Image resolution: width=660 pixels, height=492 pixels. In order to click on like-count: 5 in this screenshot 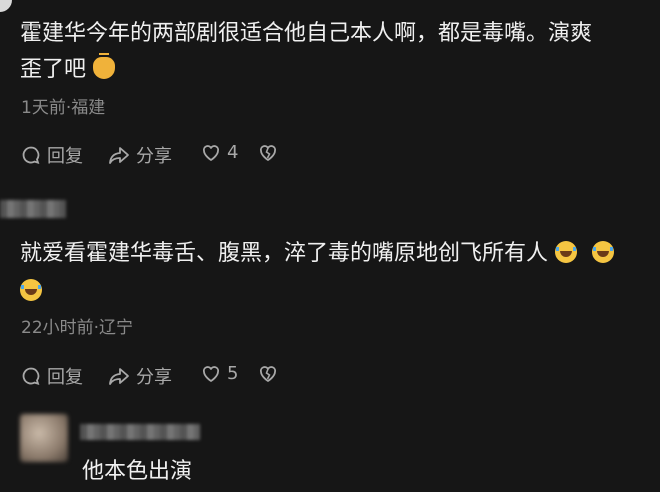, I will do `click(233, 373)`.